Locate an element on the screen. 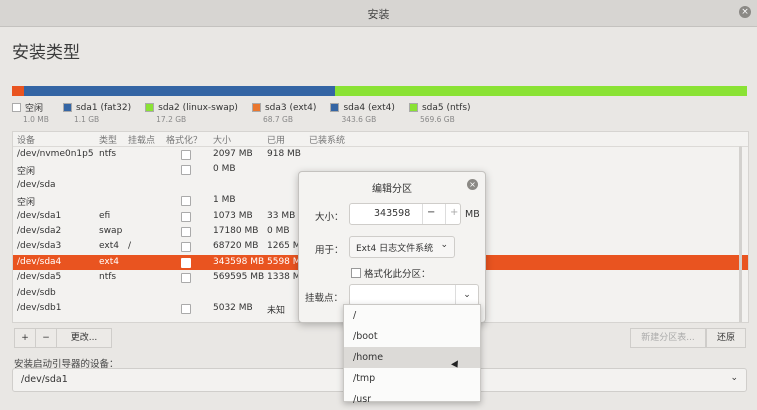 This screenshot has height=410, width=757. size-spinbox: 343598 − + is located at coordinates (405, 214).